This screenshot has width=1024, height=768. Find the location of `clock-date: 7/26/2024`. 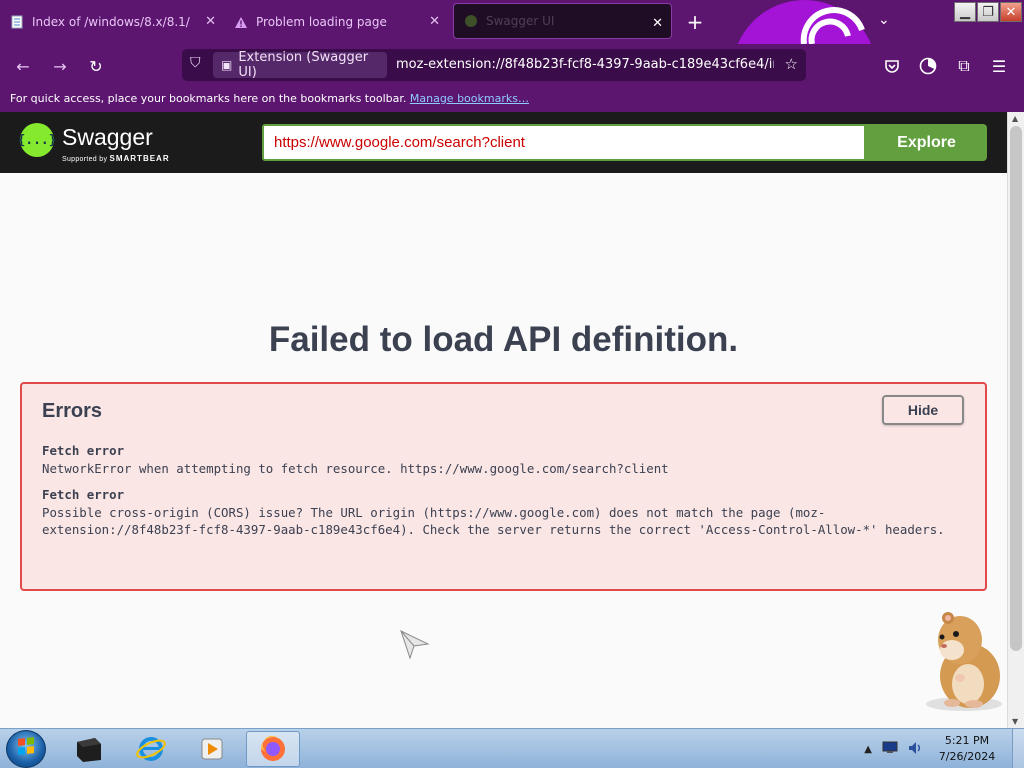

clock-date: 7/26/2024 is located at coordinates (967, 756).